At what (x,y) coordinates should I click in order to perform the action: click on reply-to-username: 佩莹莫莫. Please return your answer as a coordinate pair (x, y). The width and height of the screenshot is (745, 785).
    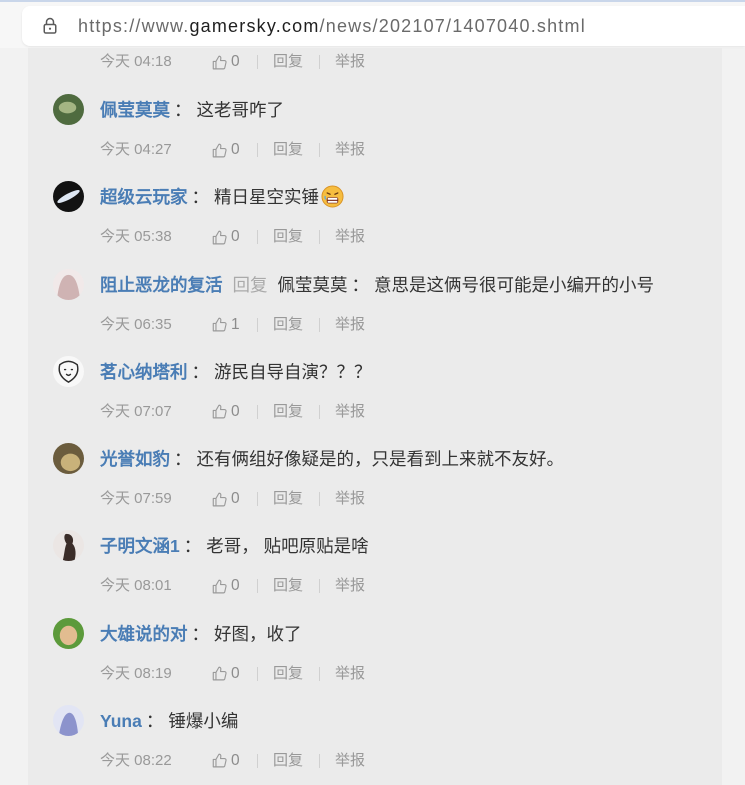
    Looking at the image, I should click on (313, 285).